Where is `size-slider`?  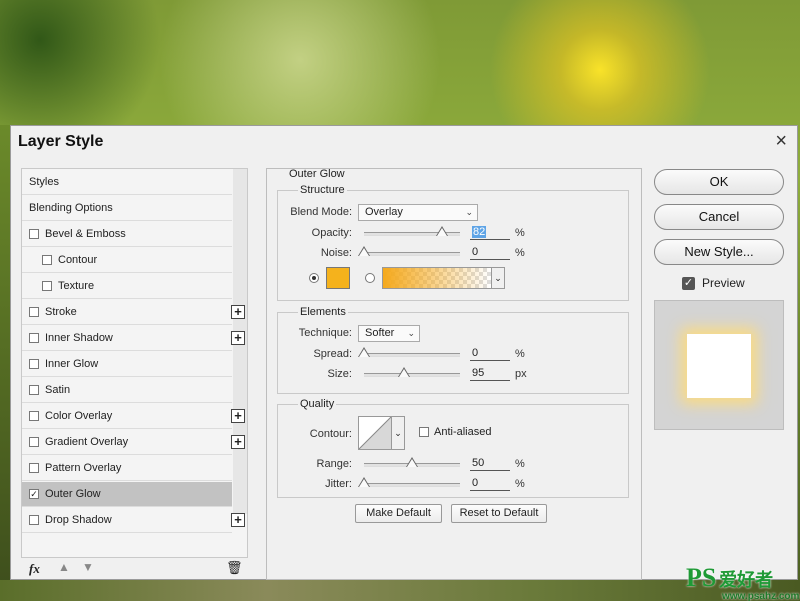 size-slider is located at coordinates (412, 372).